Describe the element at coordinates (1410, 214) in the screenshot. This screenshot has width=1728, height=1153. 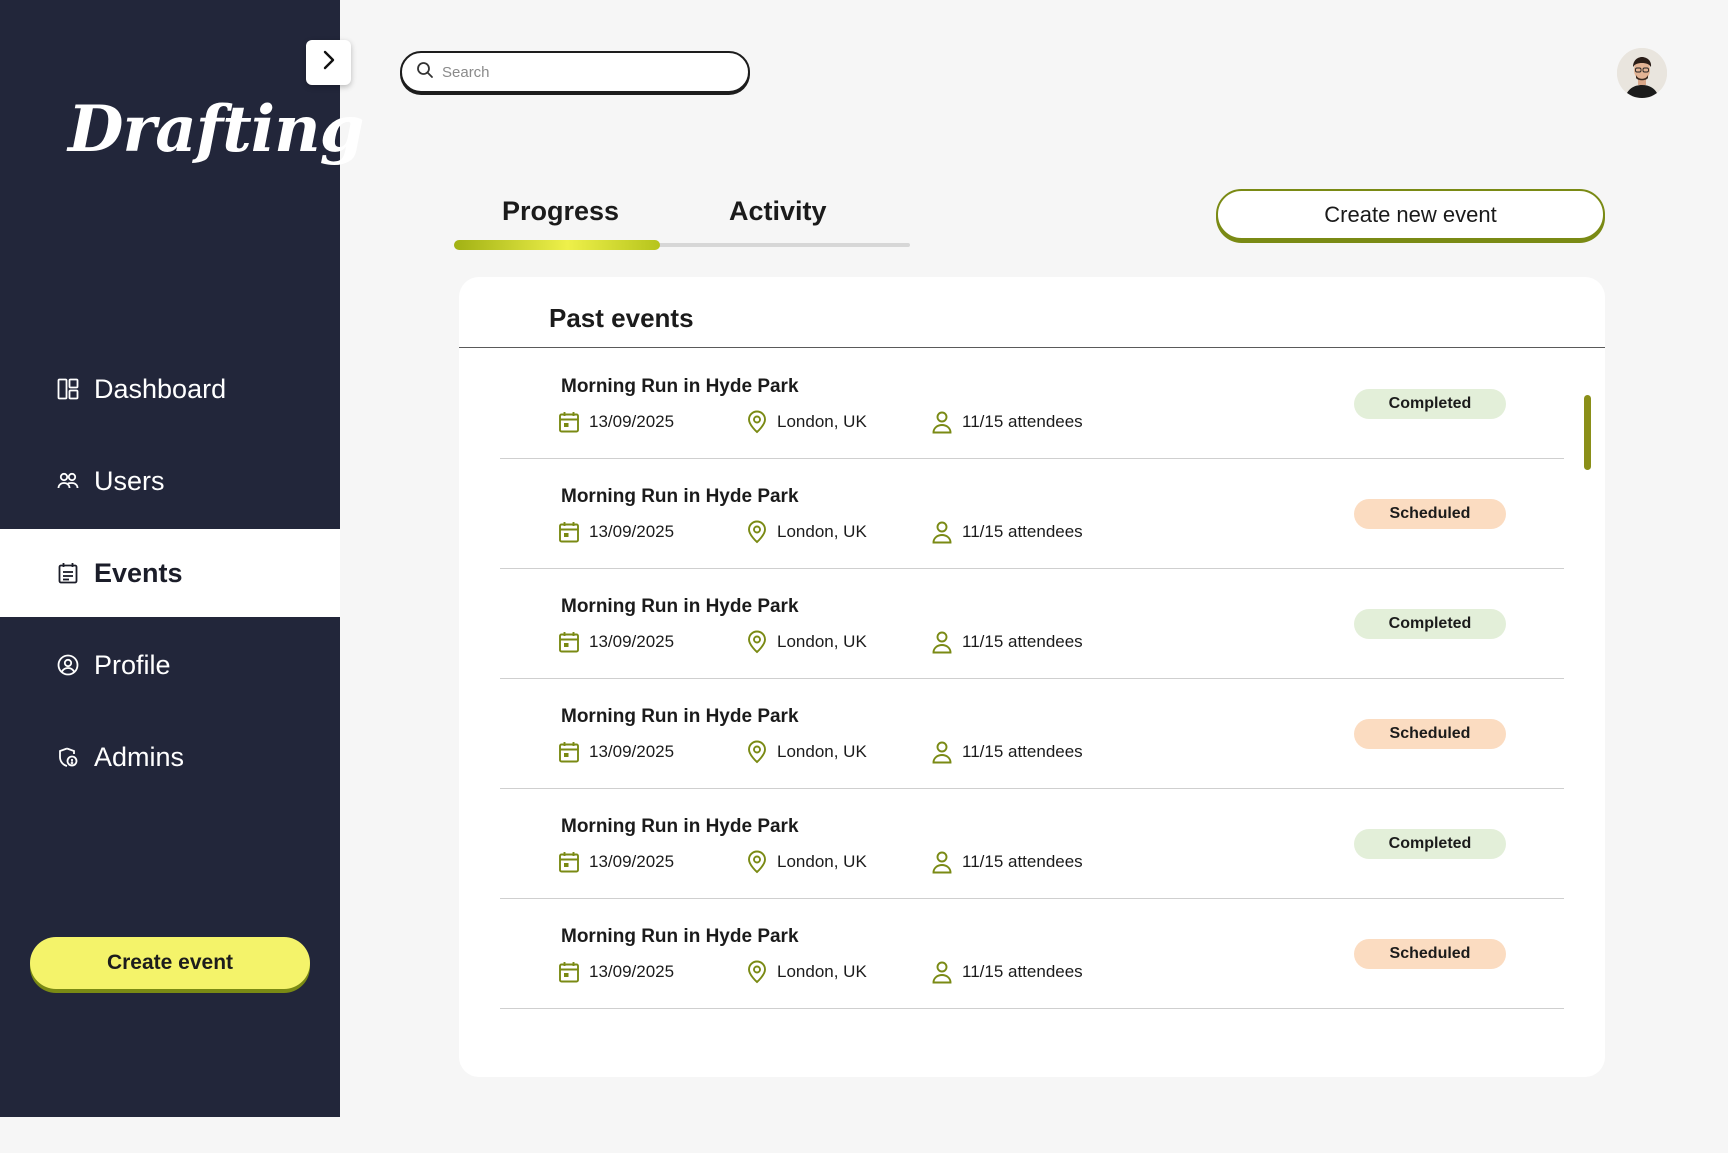
I see `create-new-event-button: Create new event` at that location.